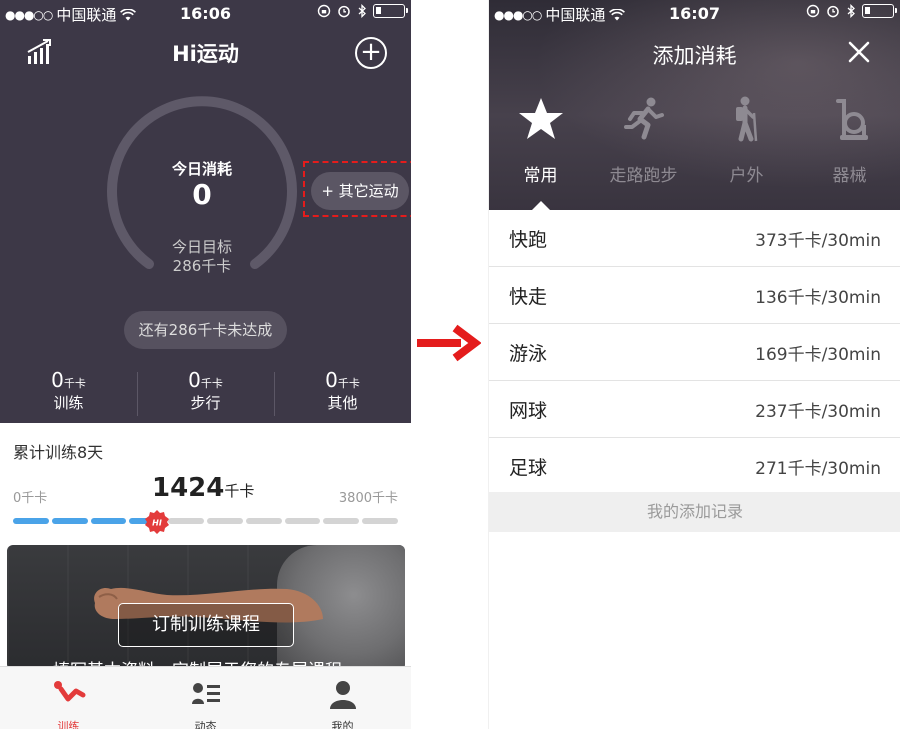 The height and width of the screenshot is (729, 900). I want to click on total-unit: 千卡, so click(239, 491).